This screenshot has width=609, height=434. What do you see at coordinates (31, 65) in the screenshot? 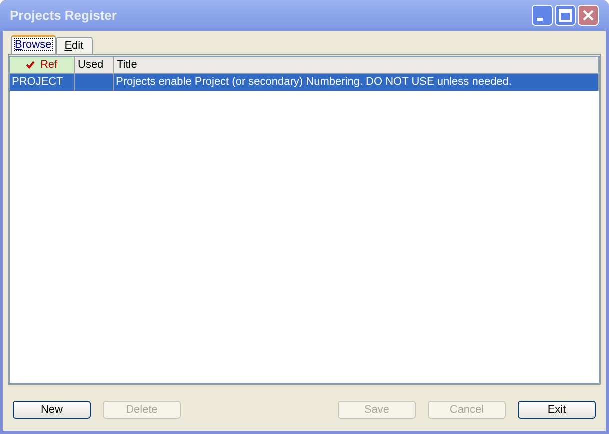
I see `checkmark-icon` at bounding box center [31, 65].